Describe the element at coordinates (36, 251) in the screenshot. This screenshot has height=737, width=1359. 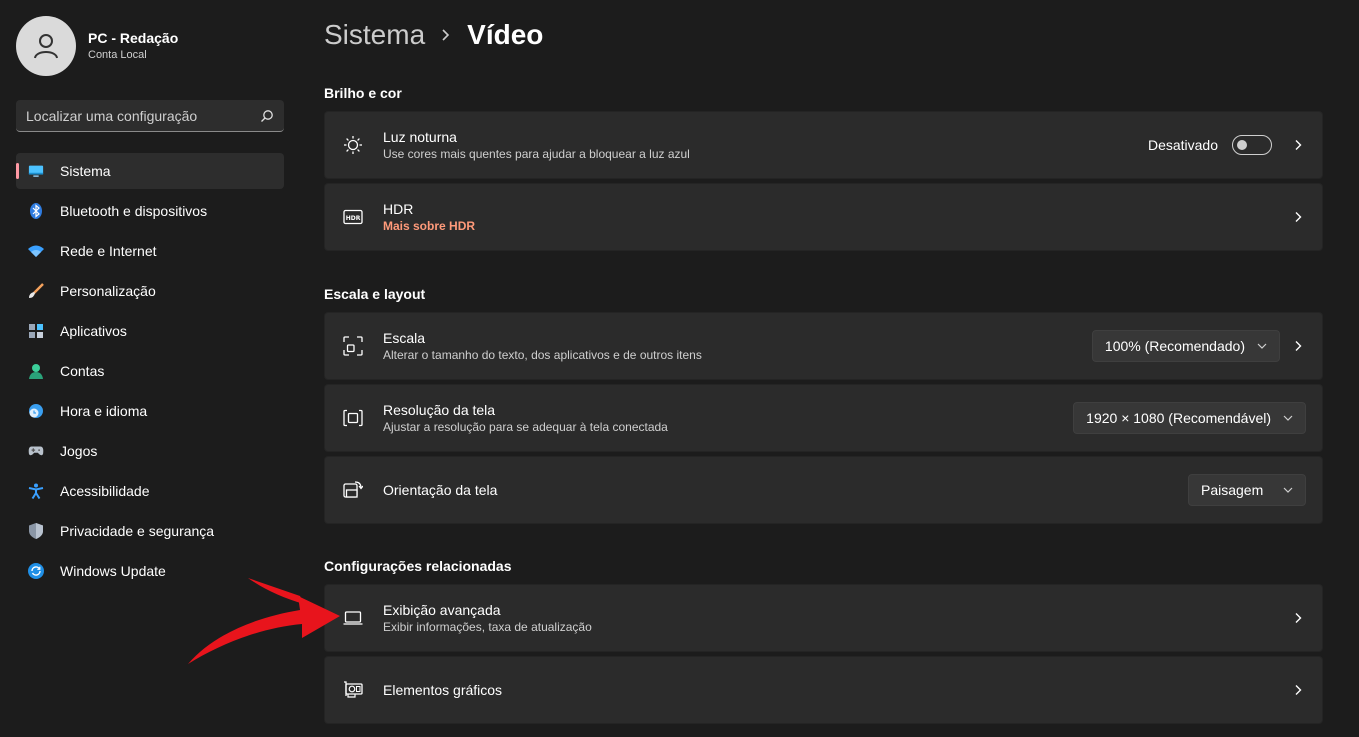
I see `wifi-icon` at that location.